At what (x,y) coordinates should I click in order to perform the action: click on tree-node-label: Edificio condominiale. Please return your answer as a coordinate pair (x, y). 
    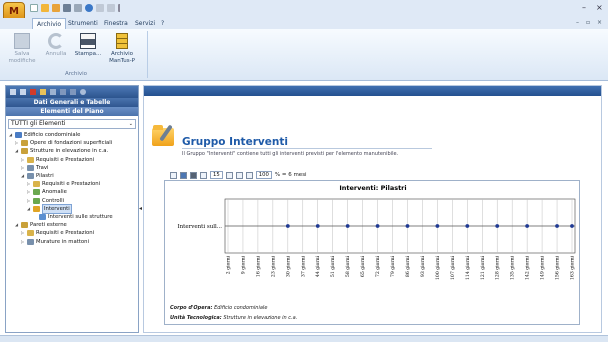
    Looking at the image, I should click on (52, 135).